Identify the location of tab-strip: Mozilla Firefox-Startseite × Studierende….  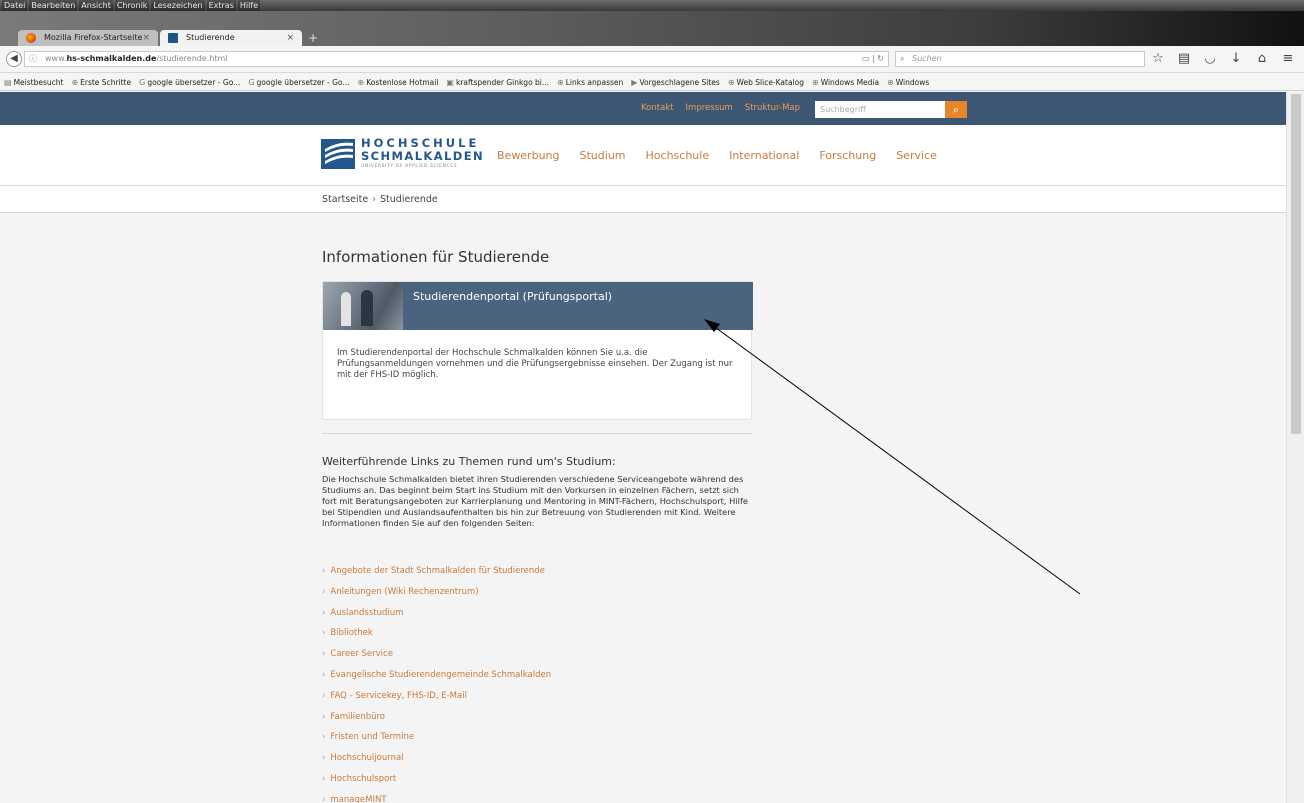
(652, 28).